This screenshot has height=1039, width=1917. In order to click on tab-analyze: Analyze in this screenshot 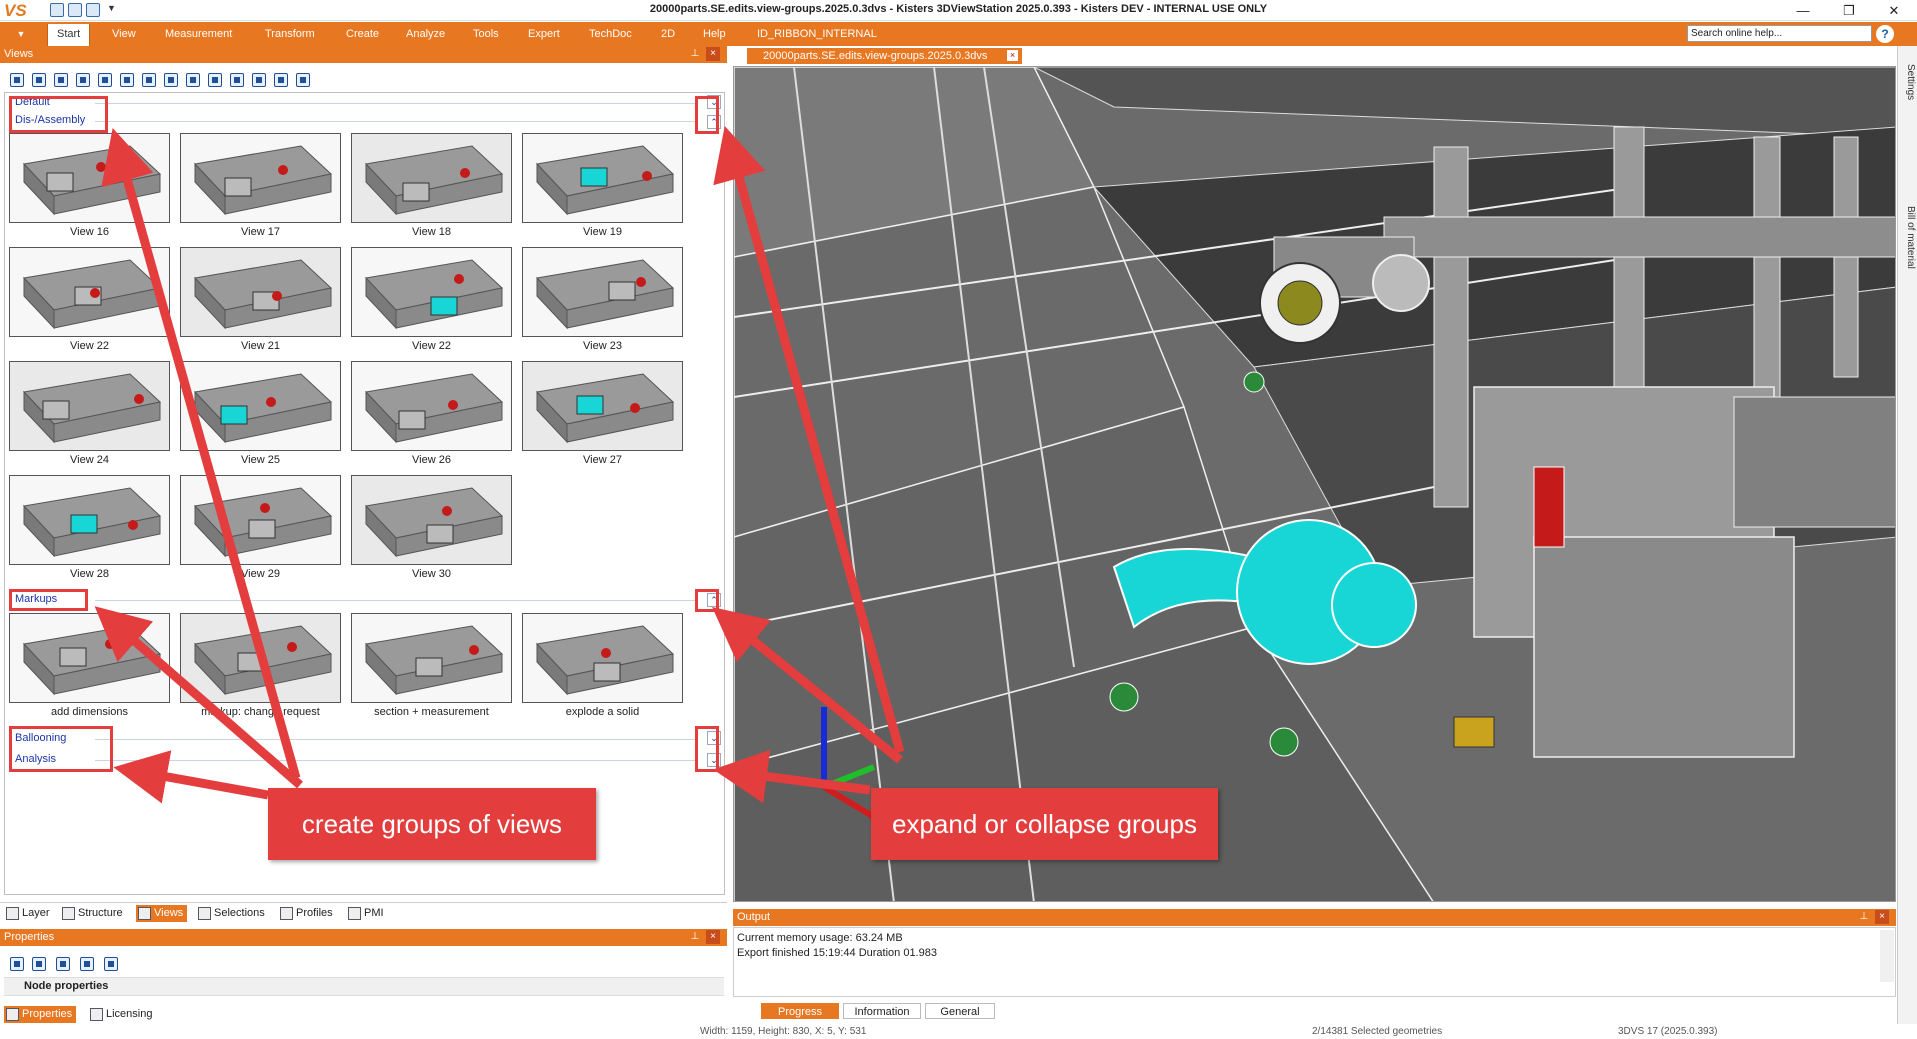, I will do `click(425, 34)`.